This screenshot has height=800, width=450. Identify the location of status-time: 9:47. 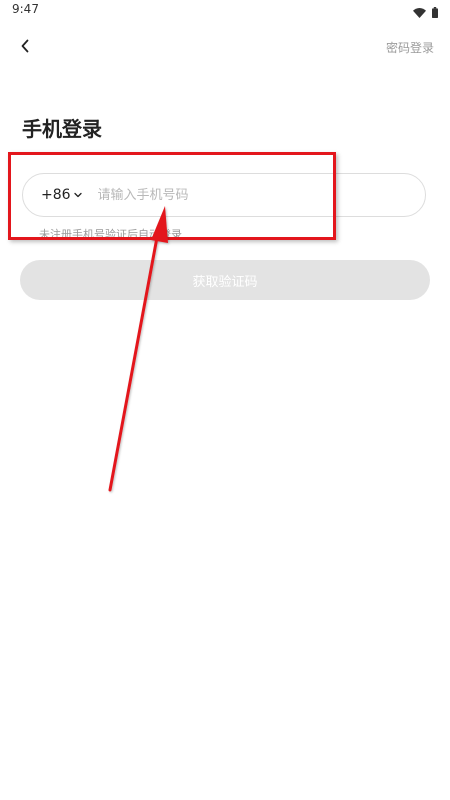
(25, 9).